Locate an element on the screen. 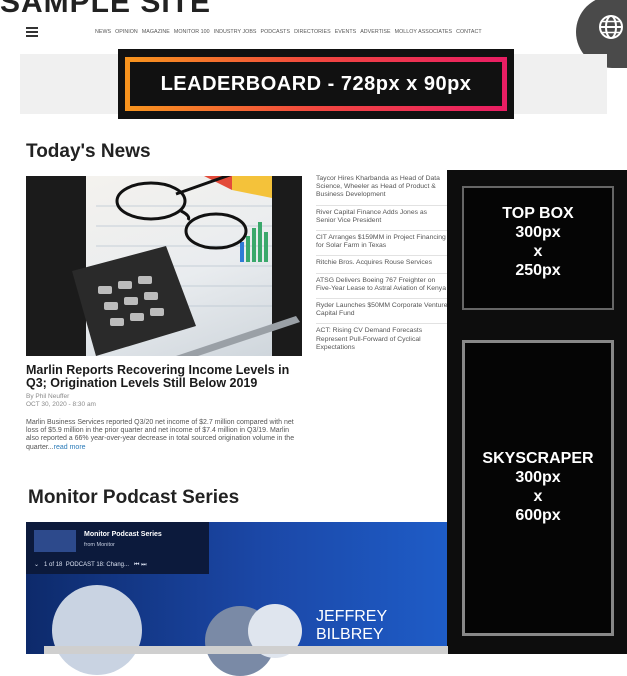 Image resolution: width=627 pixels, height=676 pixels. episode-counter: 1 of 18 is located at coordinates (53, 565).